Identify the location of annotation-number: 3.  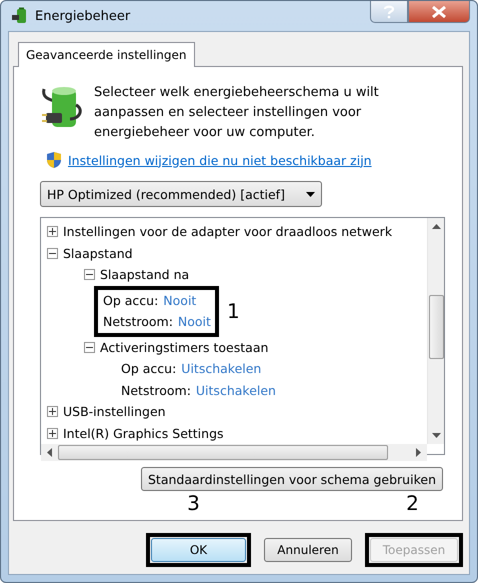
(193, 503).